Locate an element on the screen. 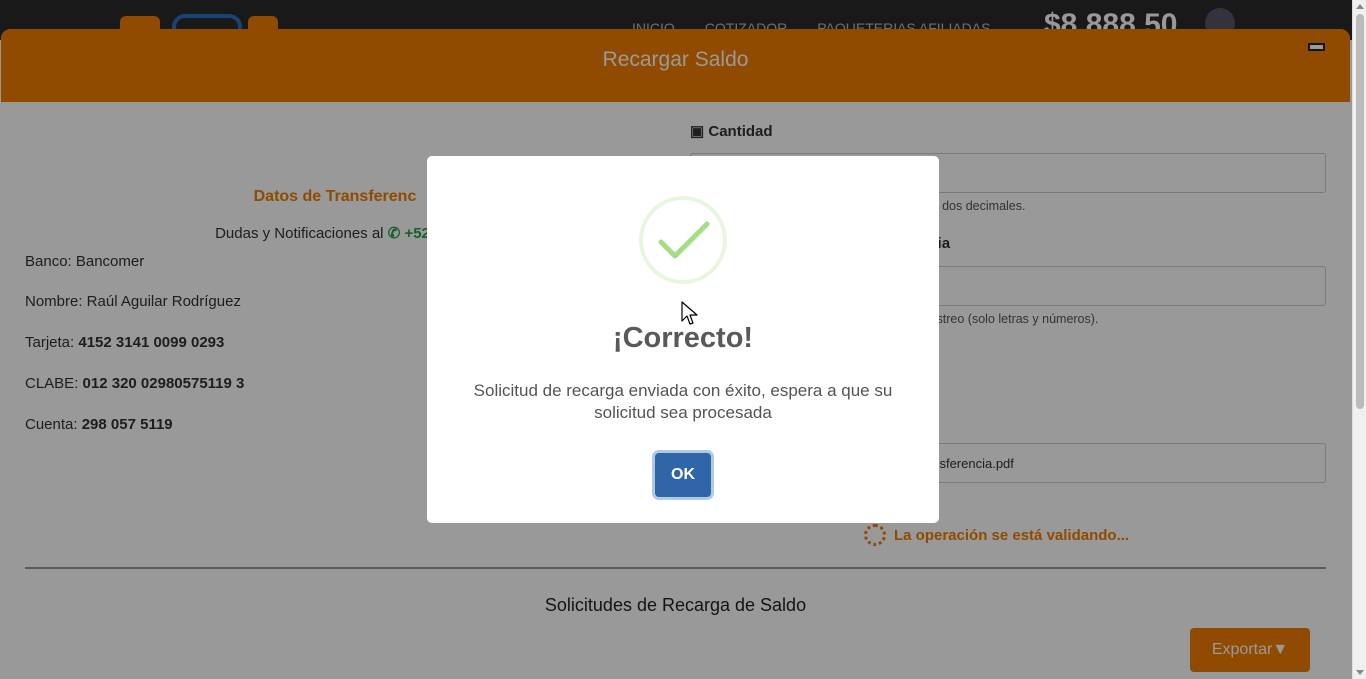  ok-button: OK is located at coordinates (683, 475).